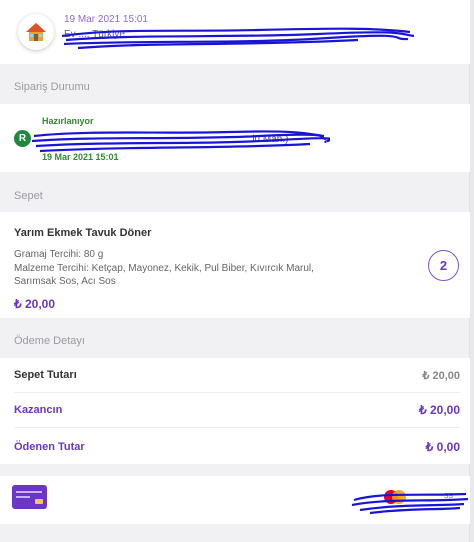  What do you see at coordinates (49, 446) in the screenshot?
I see `paid-amount-label: Ödenen Tutar` at bounding box center [49, 446].